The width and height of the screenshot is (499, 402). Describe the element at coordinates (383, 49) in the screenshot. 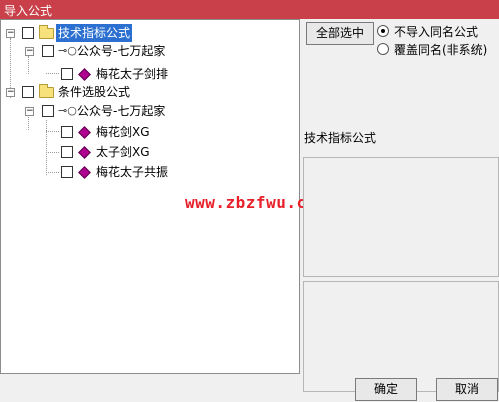

I see `radio-overwrite` at that location.